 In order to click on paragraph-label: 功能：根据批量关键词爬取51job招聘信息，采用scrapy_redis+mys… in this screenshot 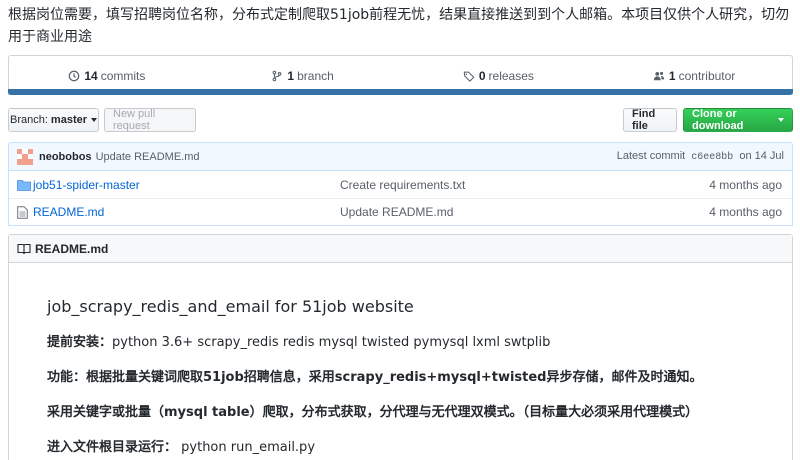, I will do `click(375, 377)`.